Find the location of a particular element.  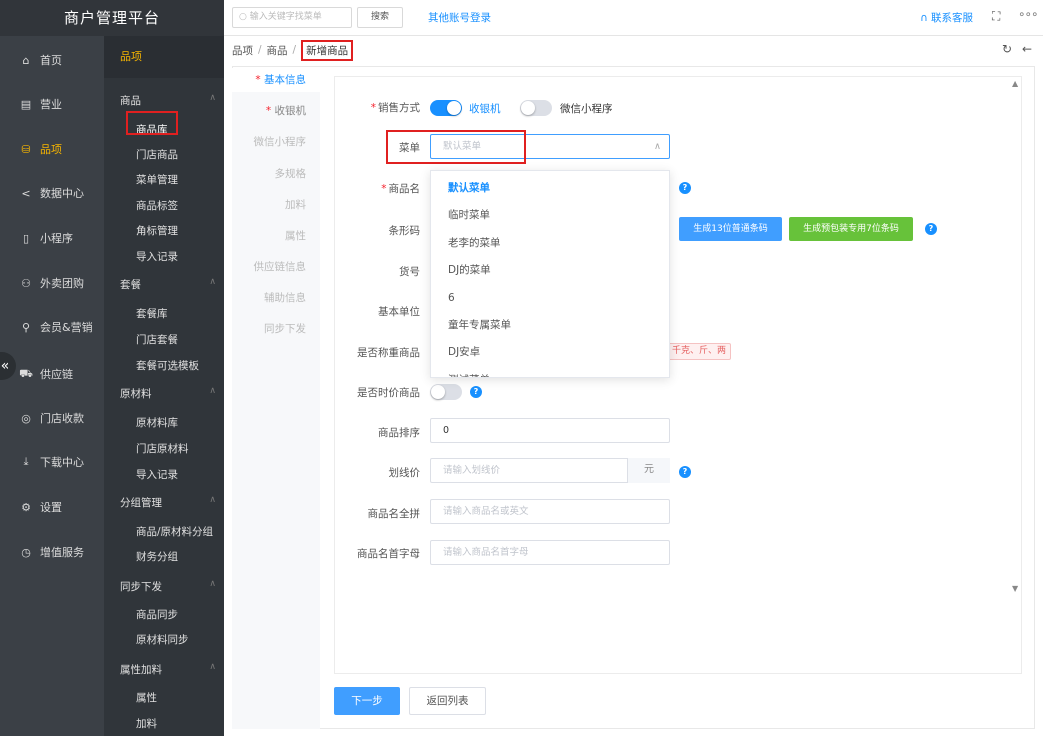

nav-subitem: 角标管理 is located at coordinates (157, 230).